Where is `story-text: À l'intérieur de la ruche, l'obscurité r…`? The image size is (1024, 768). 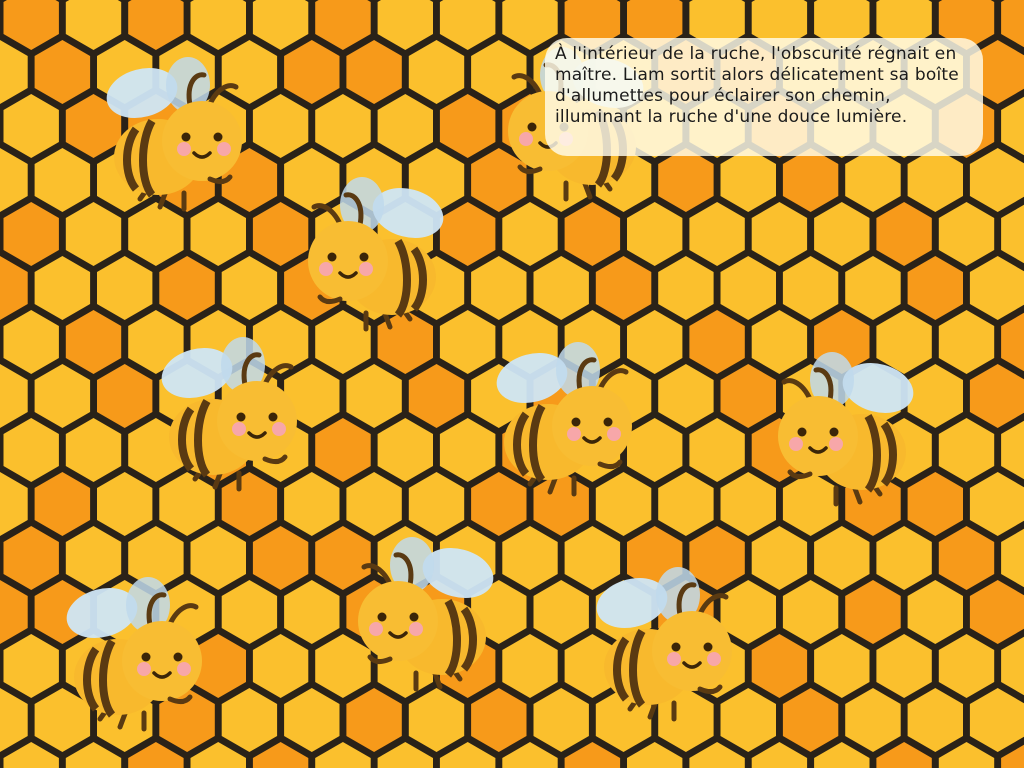
story-text: À l'intérieur de la ruche, l'obscurité r… is located at coordinates (757, 85).